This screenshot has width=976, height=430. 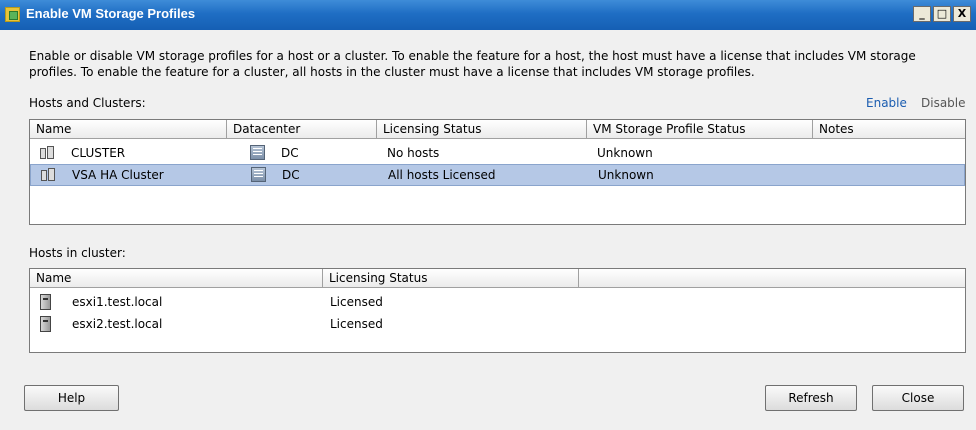 I want to click on column-header-vm-storage-profile-status: VM Storage Profile Status, so click(x=700, y=129).